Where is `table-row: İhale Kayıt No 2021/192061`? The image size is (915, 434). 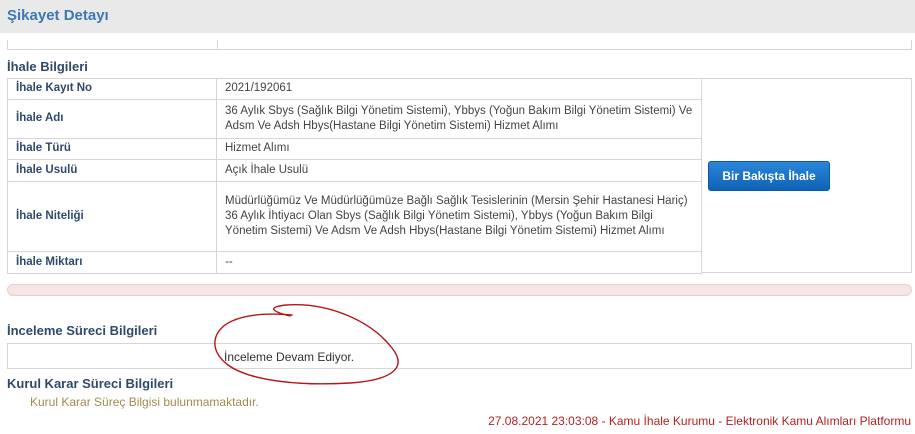
table-row: İhale Kayıt No 2021/192061 is located at coordinates (354, 89).